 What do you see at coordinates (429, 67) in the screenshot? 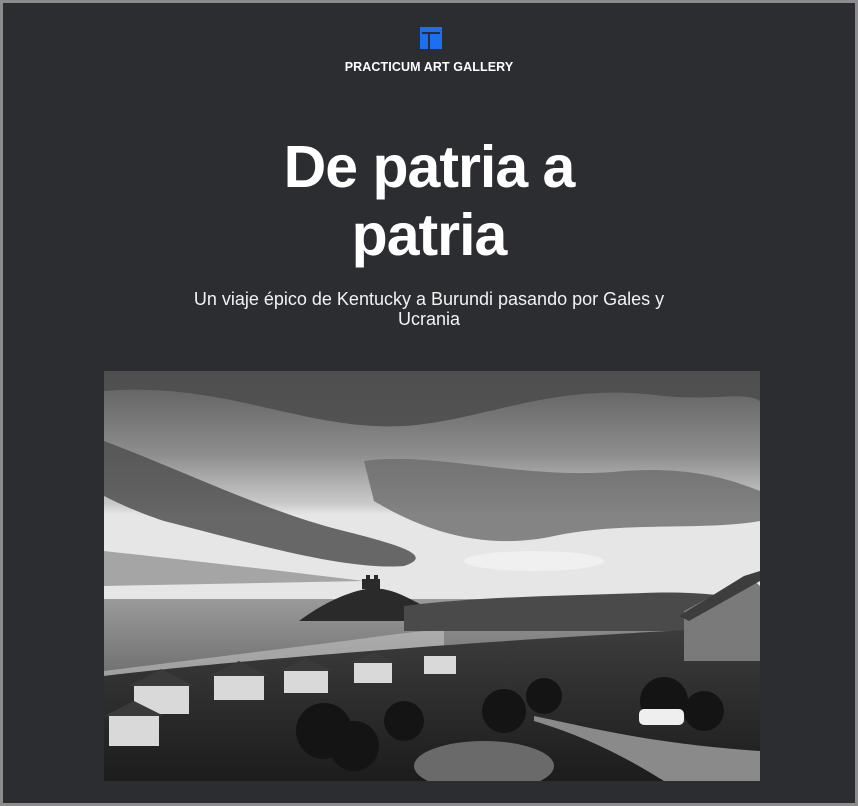
I see `brand-name: PRACTICUM ART GALLERY` at bounding box center [429, 67].